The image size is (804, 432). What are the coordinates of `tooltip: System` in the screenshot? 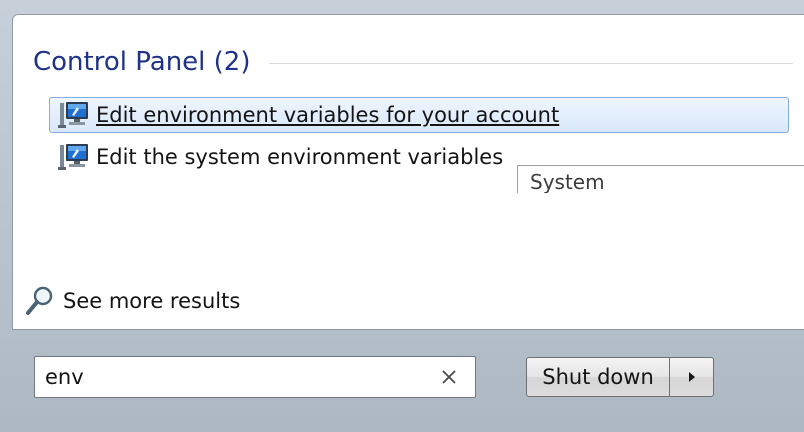 It's located at (660, 179).